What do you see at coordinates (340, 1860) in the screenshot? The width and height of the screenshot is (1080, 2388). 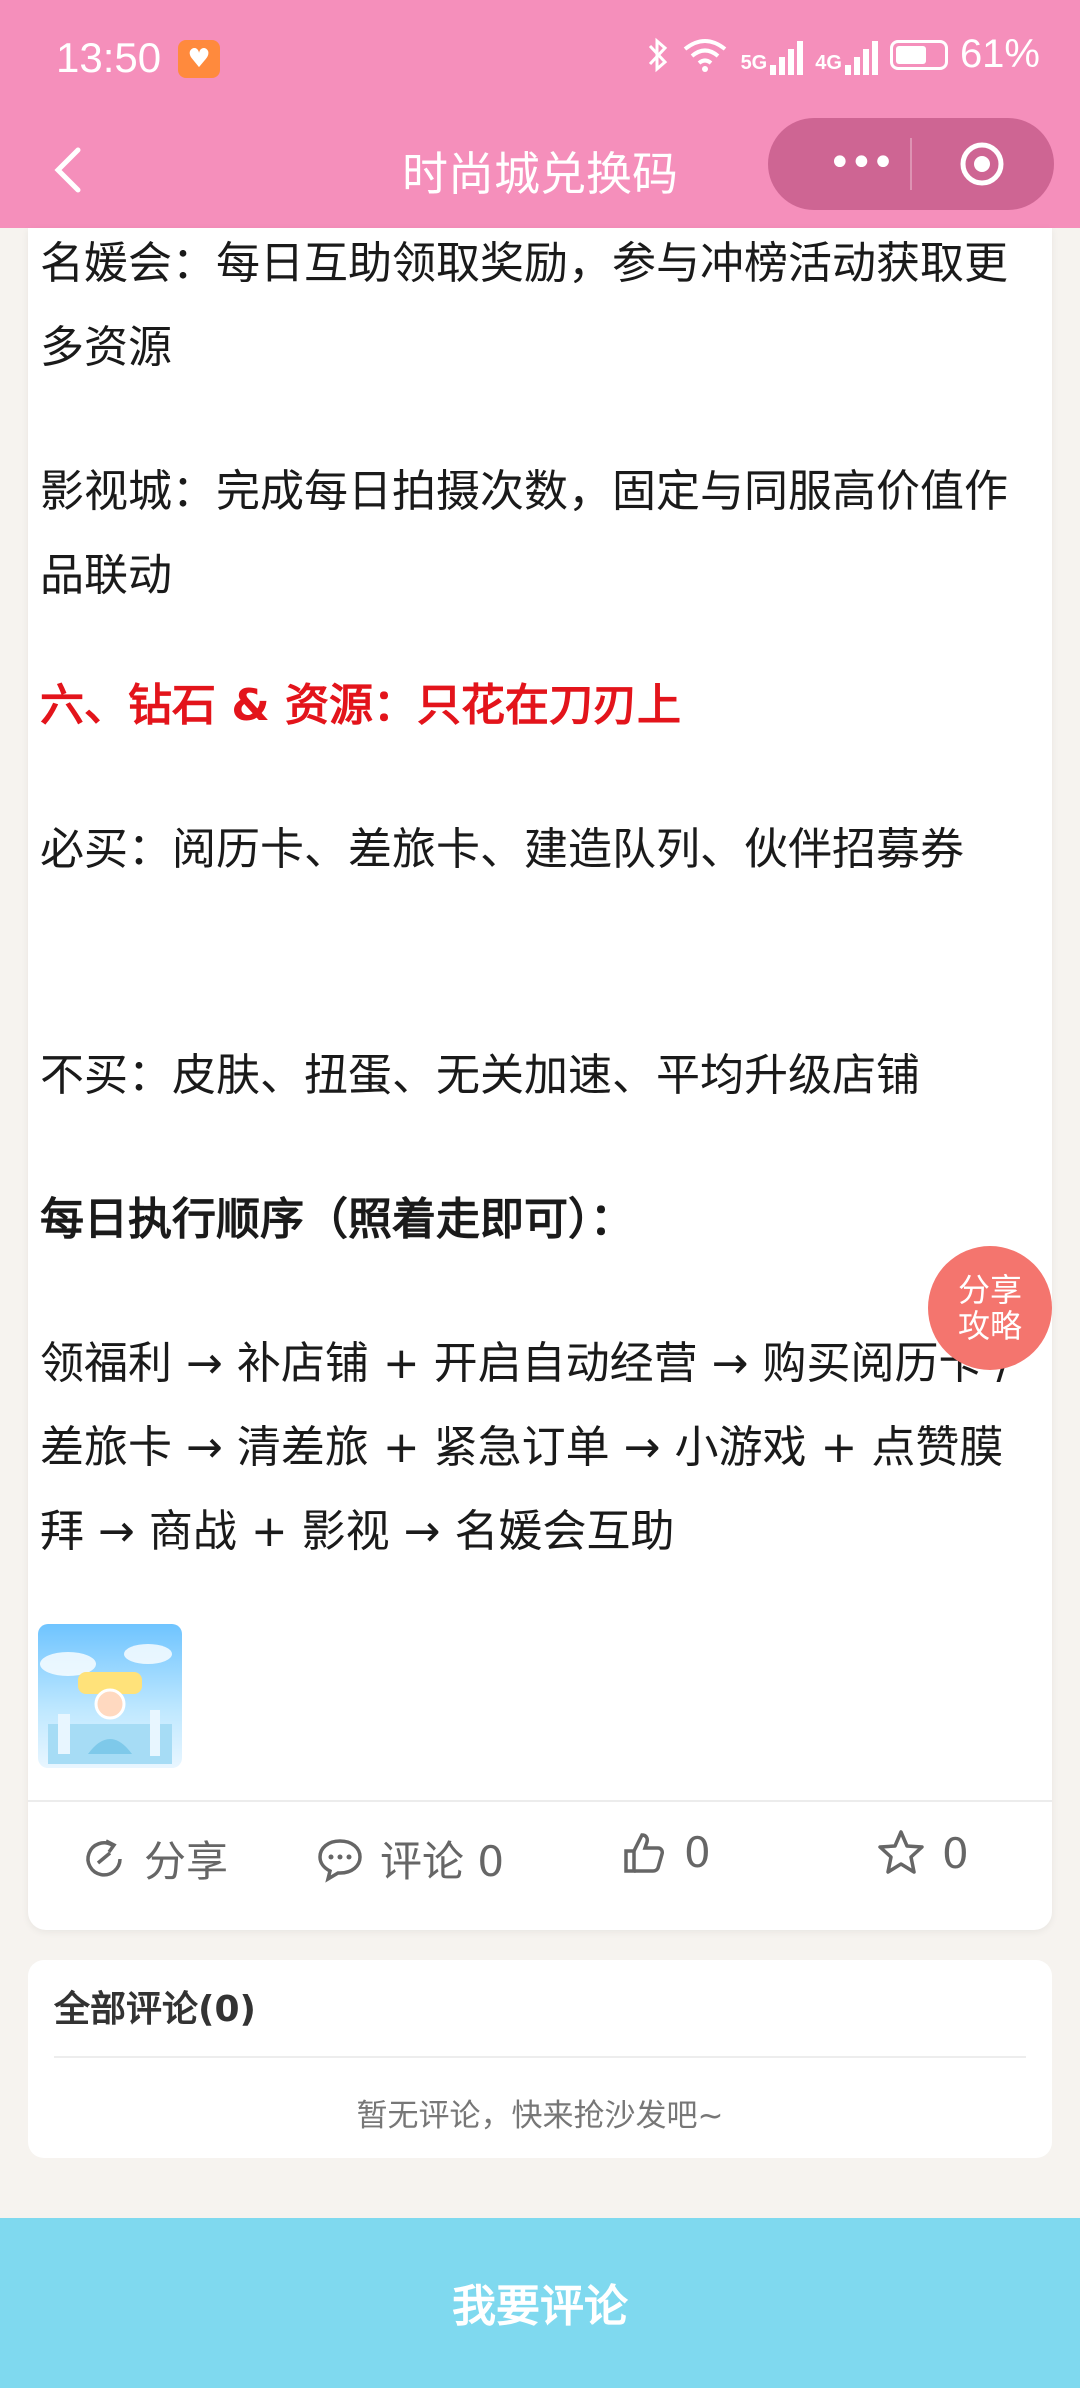 I see `comment-icon` at bounding box center [340, 1860].